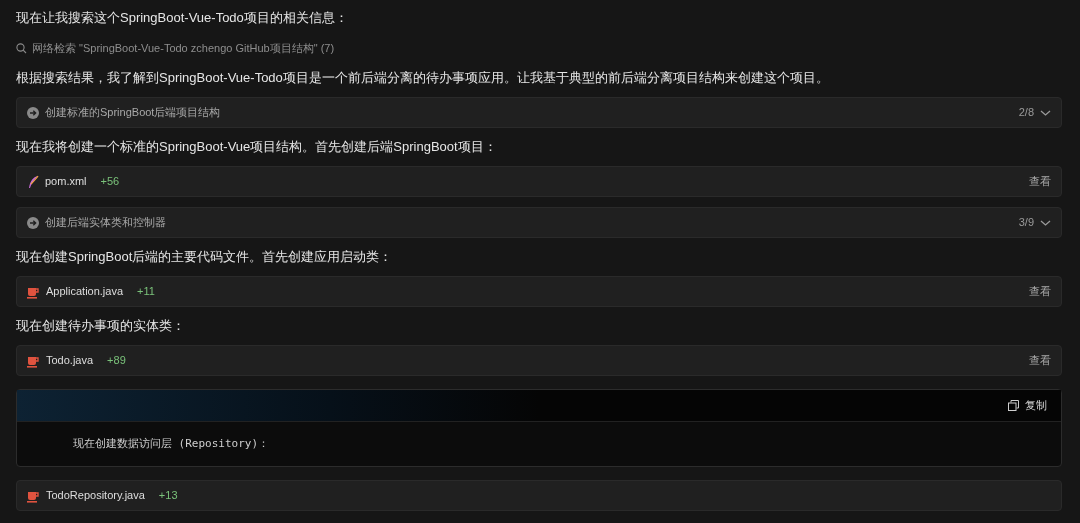 Image resolution: width=1080 pixels, height=523 pixels. I want to click on message-text: 现在让我搜索这个SpringBoot-Vue-Todo项目的相关信息：, so click(182, 18).